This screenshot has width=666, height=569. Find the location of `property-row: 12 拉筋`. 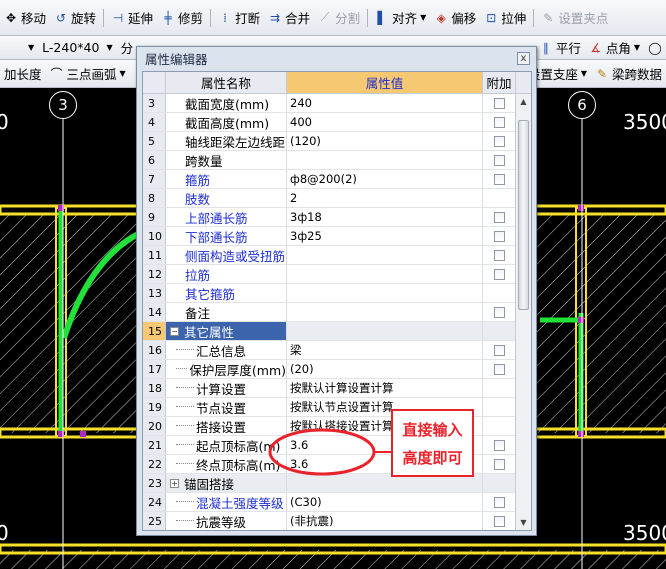

property-row: 12 拉筋 is located at coordinates (329, 274).